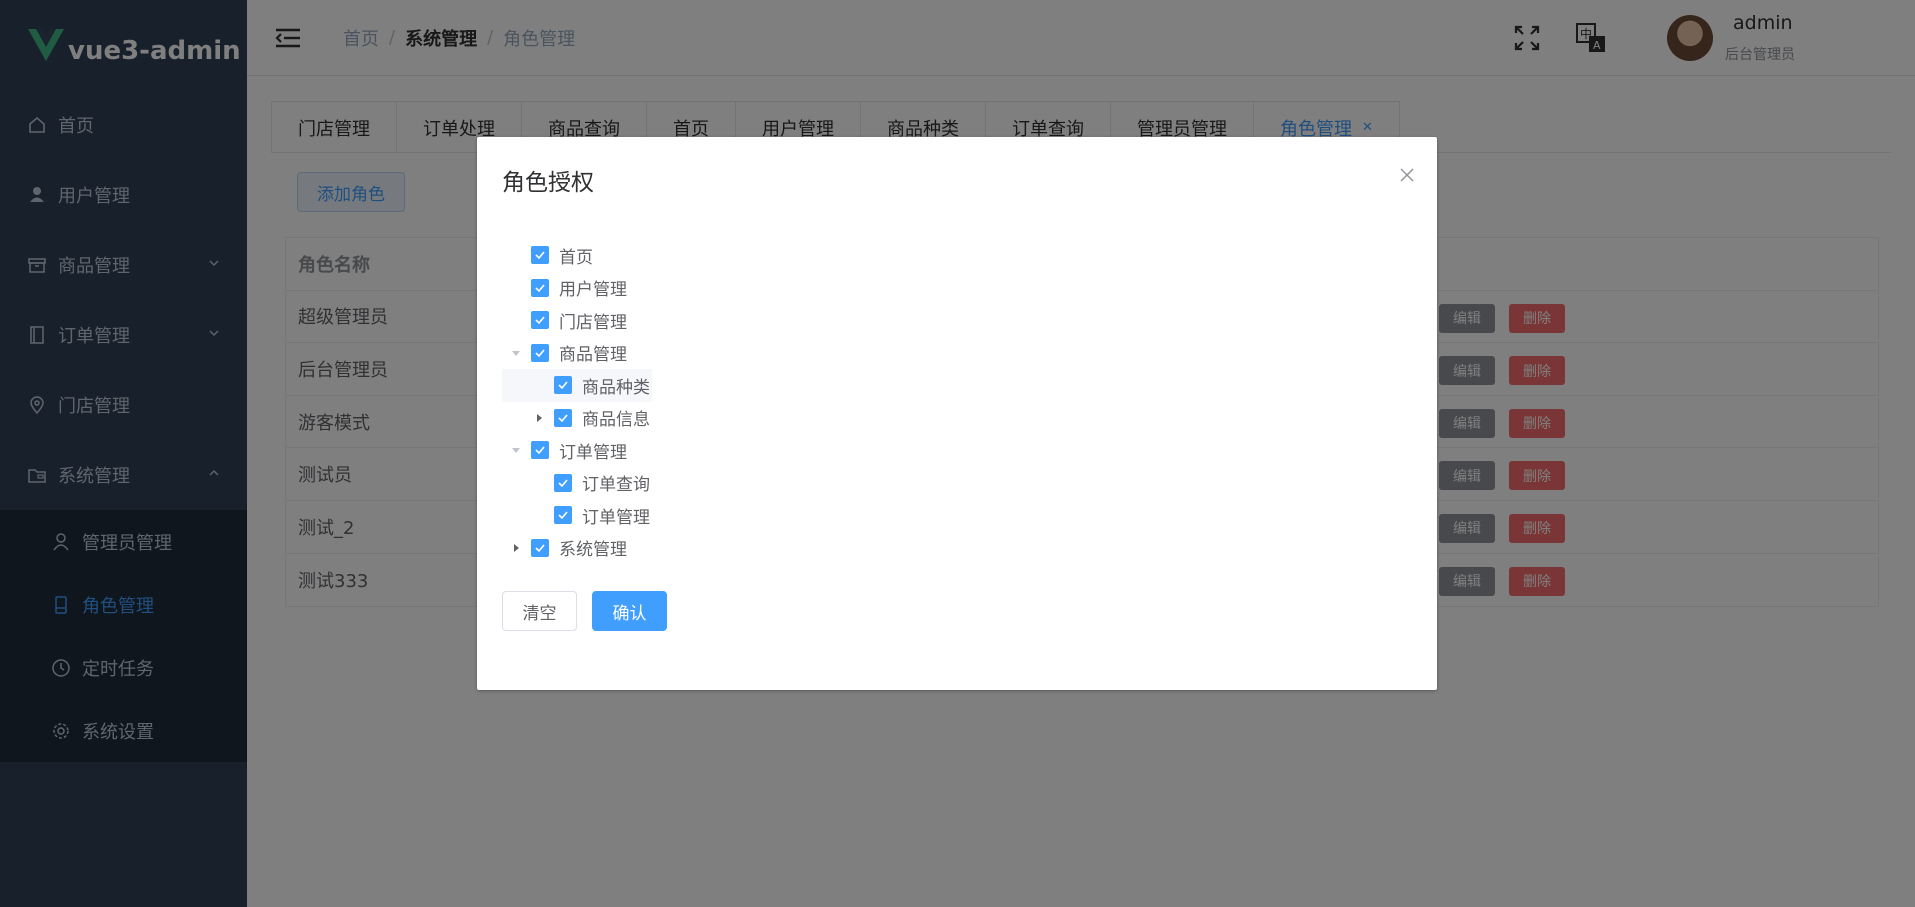 The height and width of the screenshot is (907, 1915). I want to click on tree-node: 商品种类, so click(577, 385).